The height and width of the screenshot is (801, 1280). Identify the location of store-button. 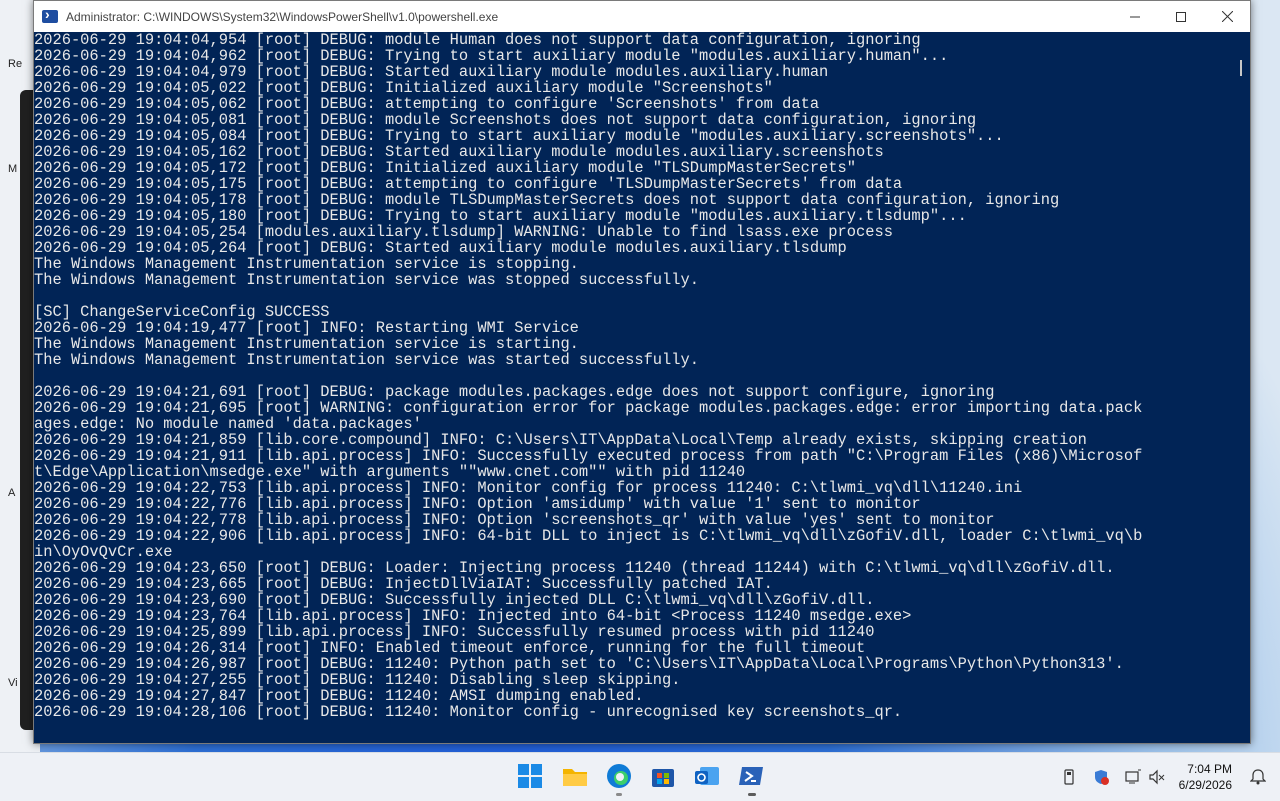
(663, 776).